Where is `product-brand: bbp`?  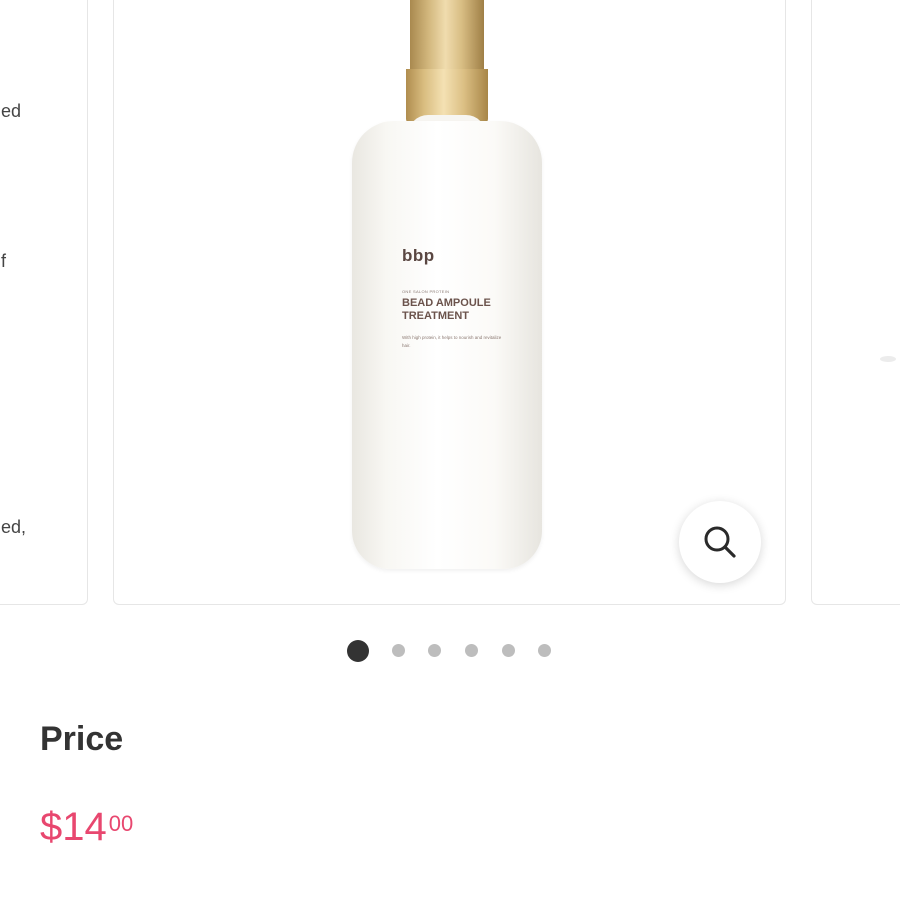
product-brand: bbp is located at coordinates (418, 255).